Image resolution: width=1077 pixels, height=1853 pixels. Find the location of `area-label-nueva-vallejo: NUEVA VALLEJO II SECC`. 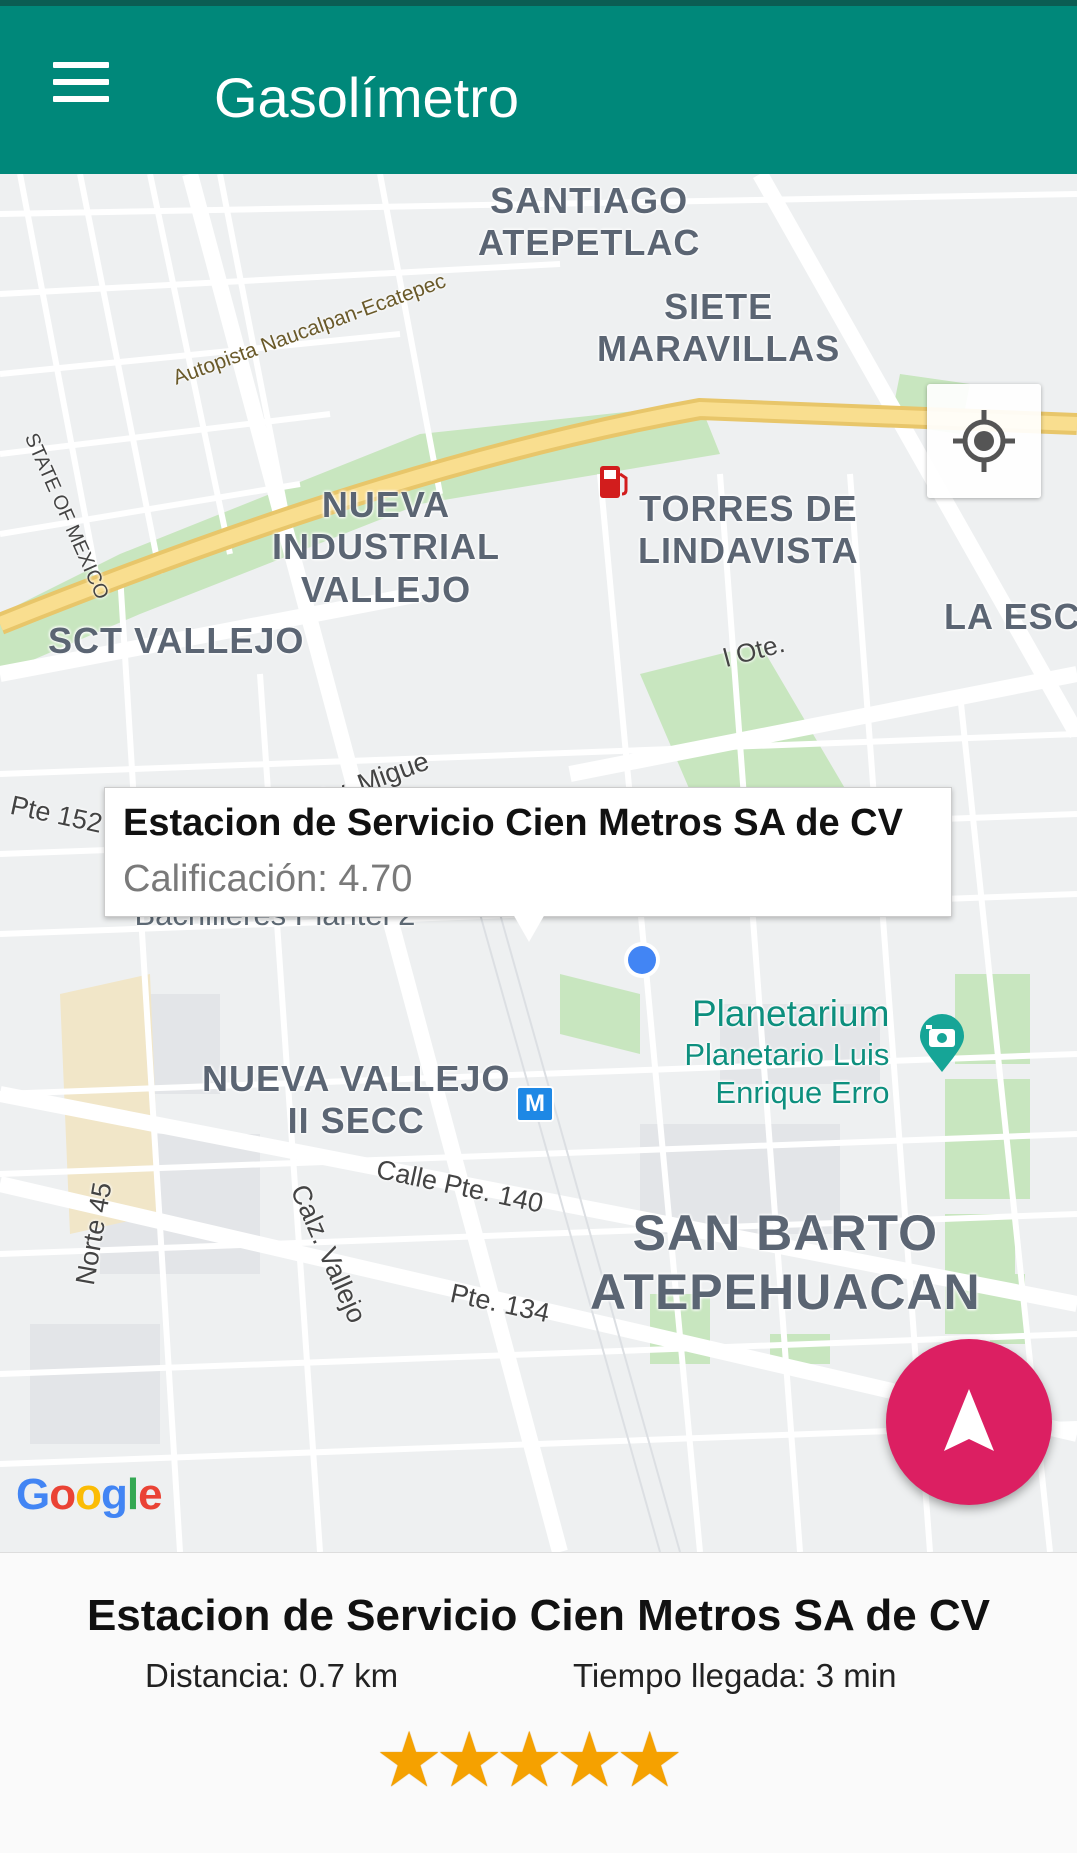

area-label-nueva-vallejo: NUEVA VALLEJO II SECC is located at coordinates (356, 1100).